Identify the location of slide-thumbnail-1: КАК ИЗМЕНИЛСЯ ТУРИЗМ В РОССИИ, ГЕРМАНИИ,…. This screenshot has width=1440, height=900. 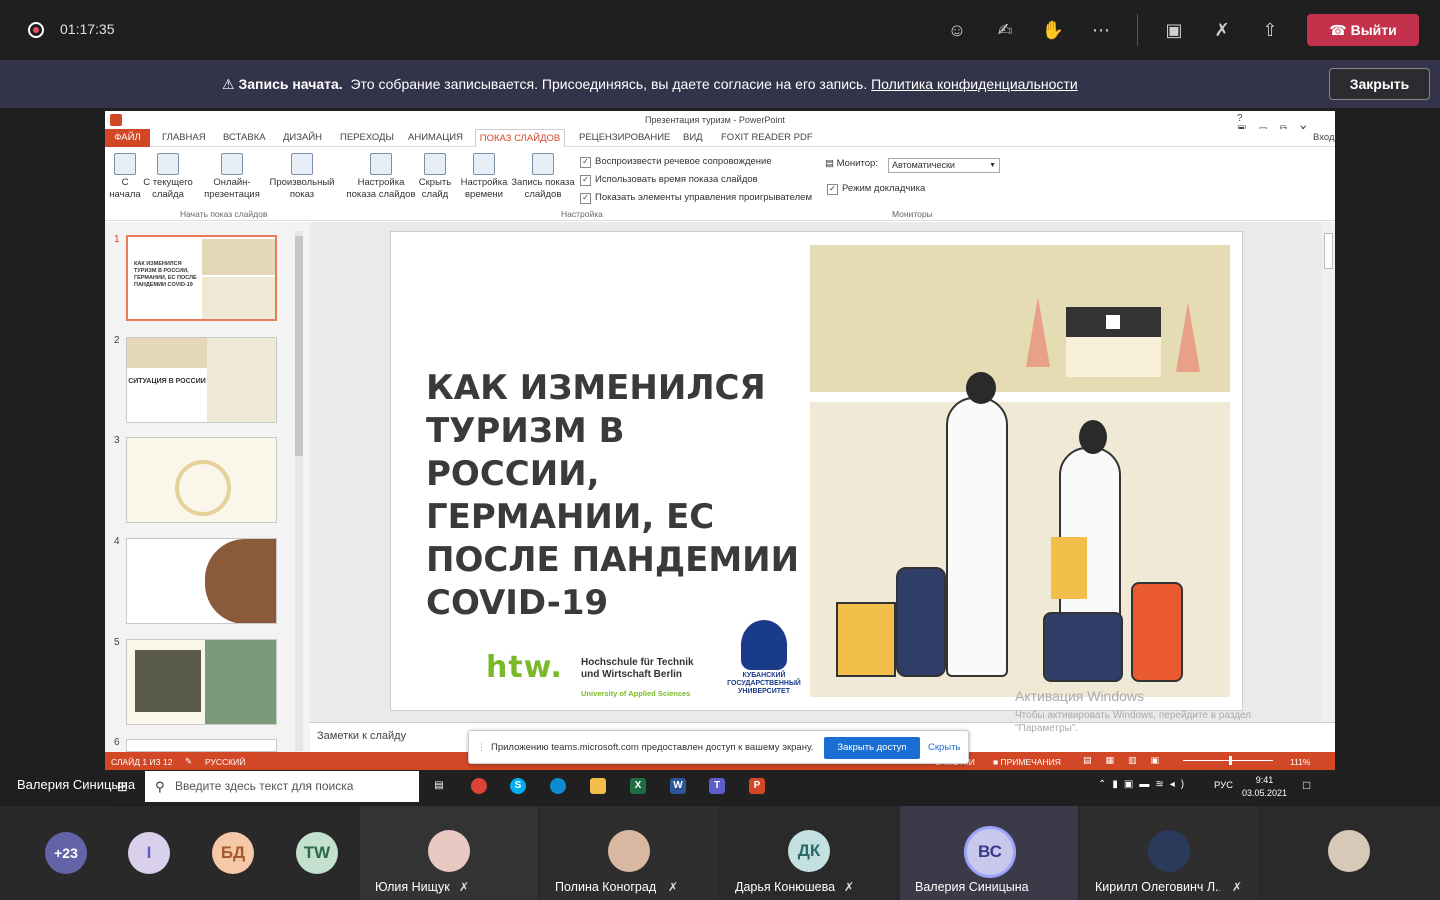
(201, 278).